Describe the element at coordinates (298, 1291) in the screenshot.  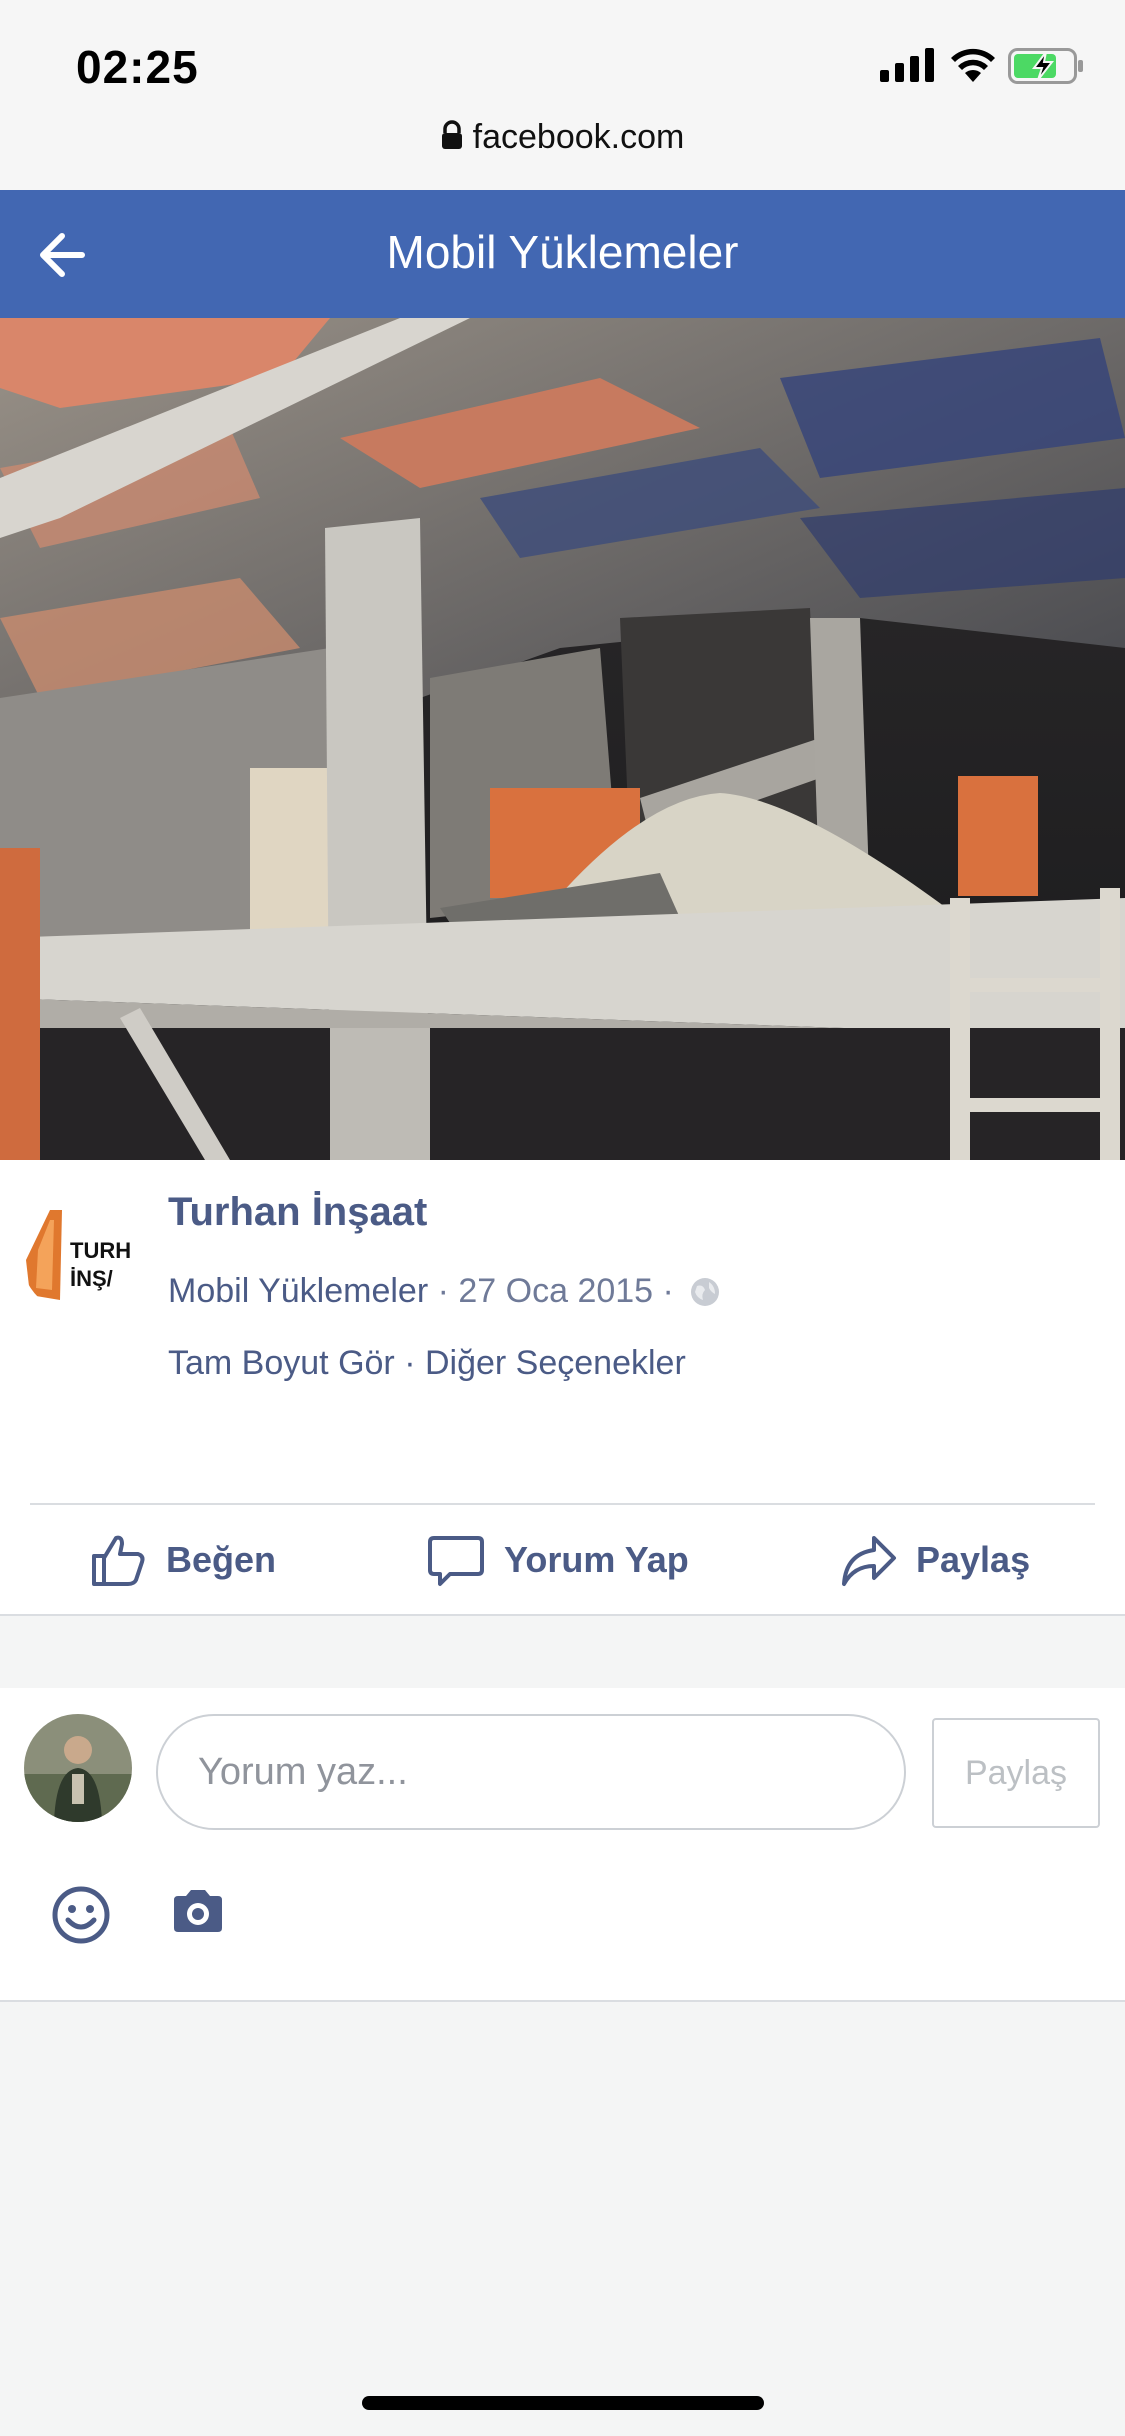
I see `album-link: Mobil Yüklemeler` at that location.